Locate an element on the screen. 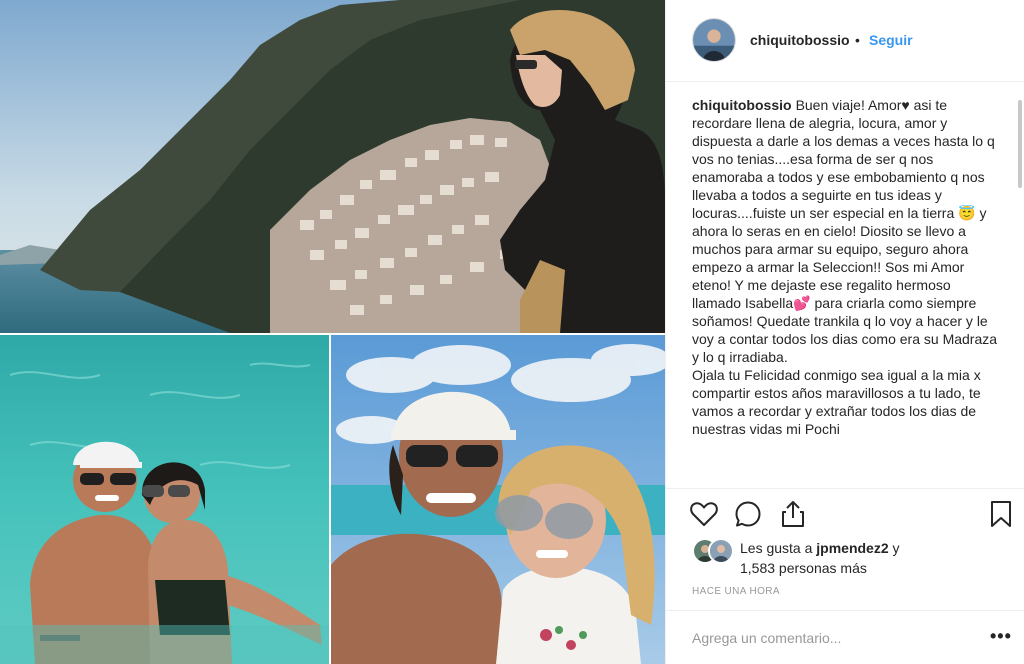 This screenshot has width=1024, height=664. share-icon is located at coordinates (793, 514).